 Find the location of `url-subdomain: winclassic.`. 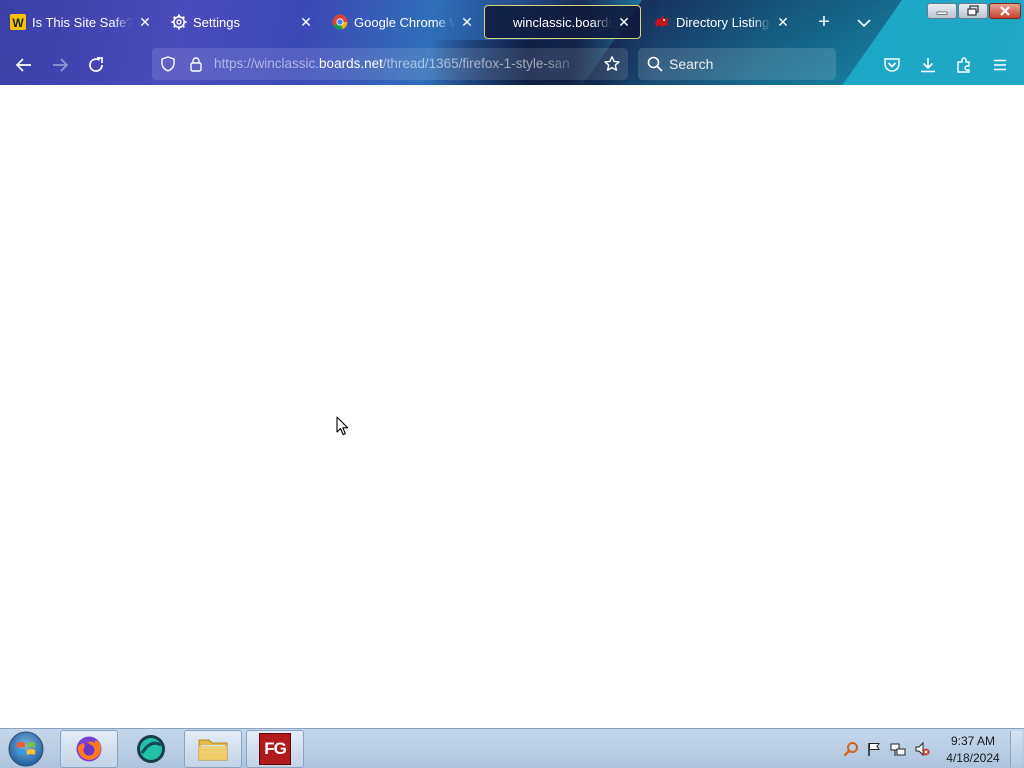

url-subdomain: winclassic. is located at coordinates (287, 63).